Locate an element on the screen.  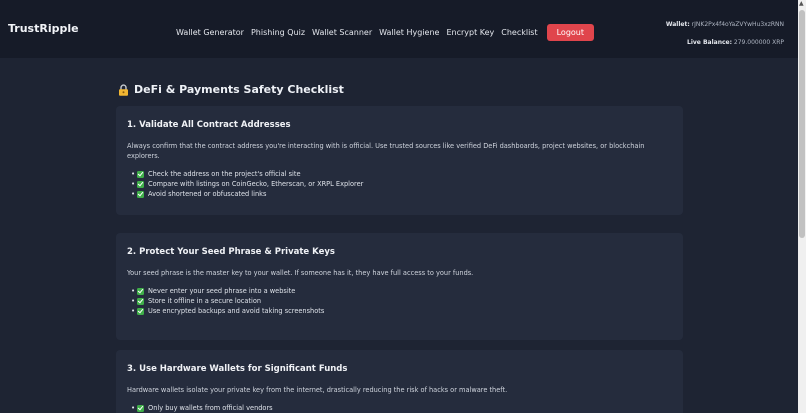
checklist-item: • Avoid shortened or obfuscated links is located at coordinates (401, 194).